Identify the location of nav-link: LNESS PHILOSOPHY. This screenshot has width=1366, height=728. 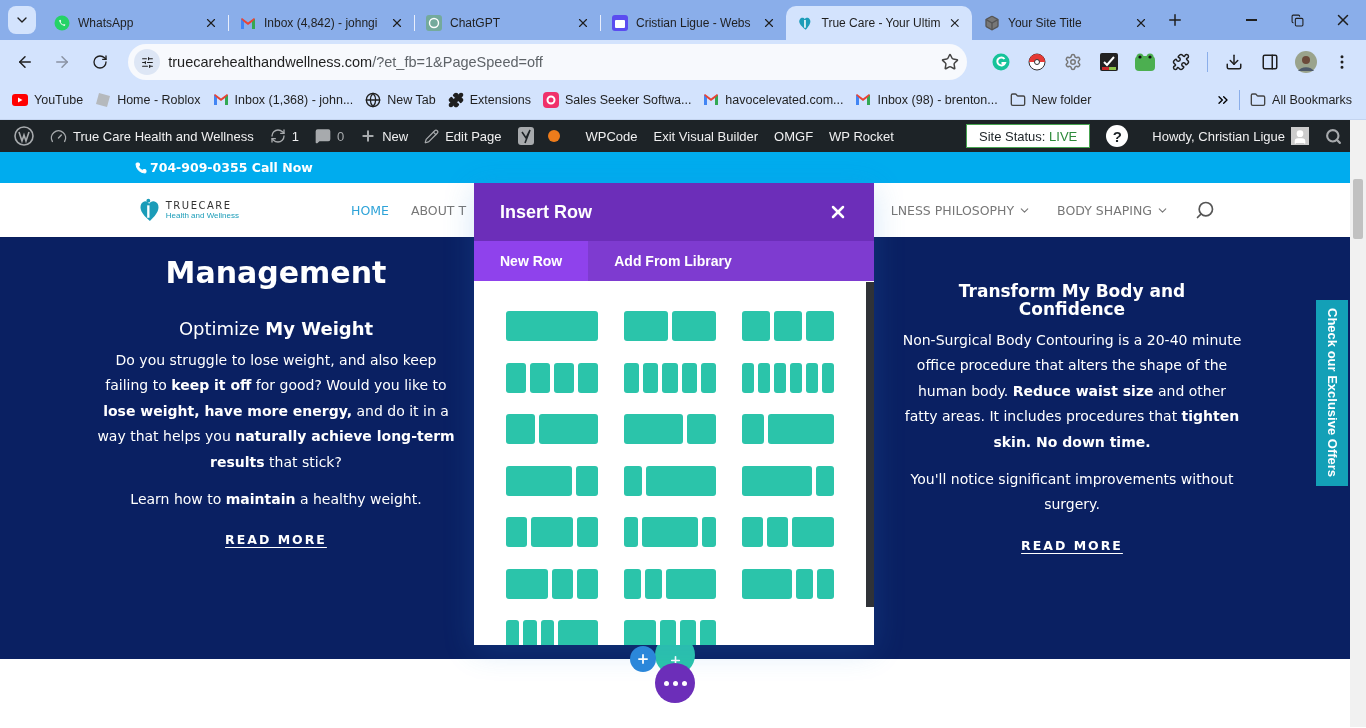
(961, 210).